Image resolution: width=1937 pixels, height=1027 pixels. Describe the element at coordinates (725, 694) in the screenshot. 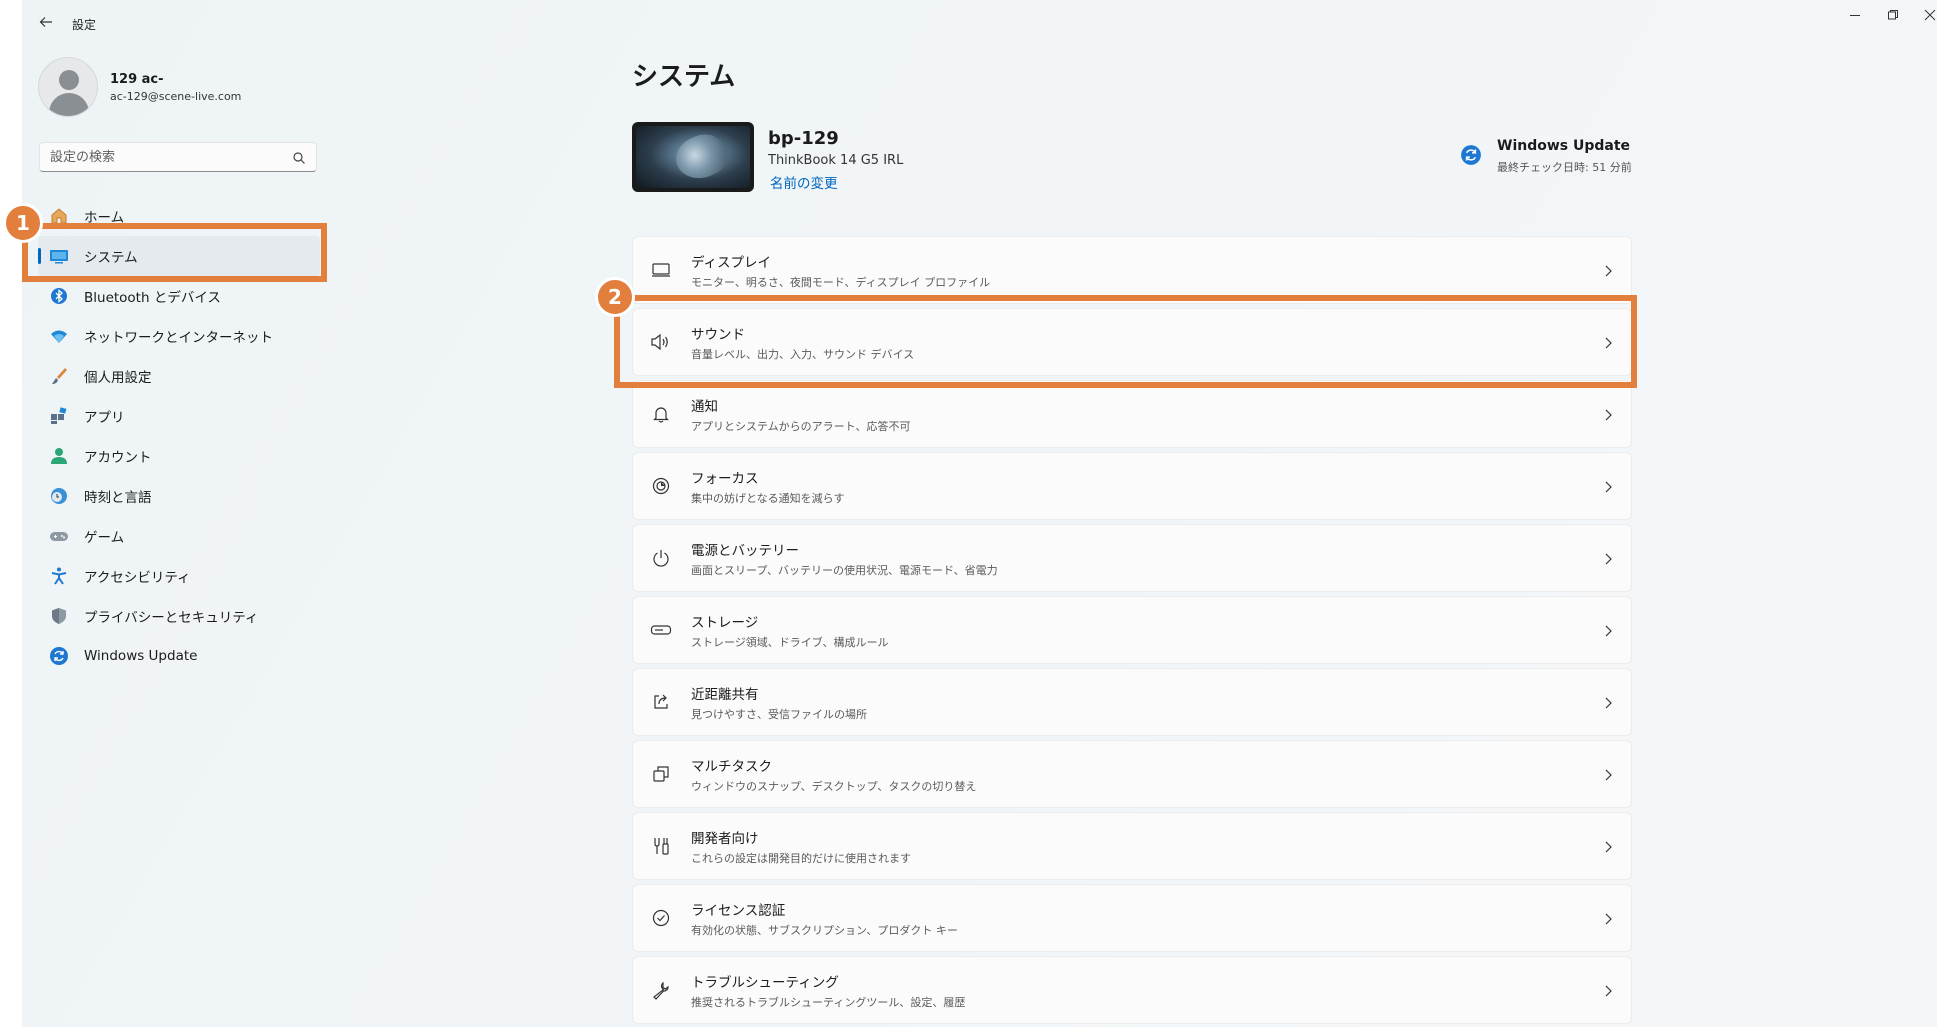

I see `setting-title: 近距離共有` at that location.